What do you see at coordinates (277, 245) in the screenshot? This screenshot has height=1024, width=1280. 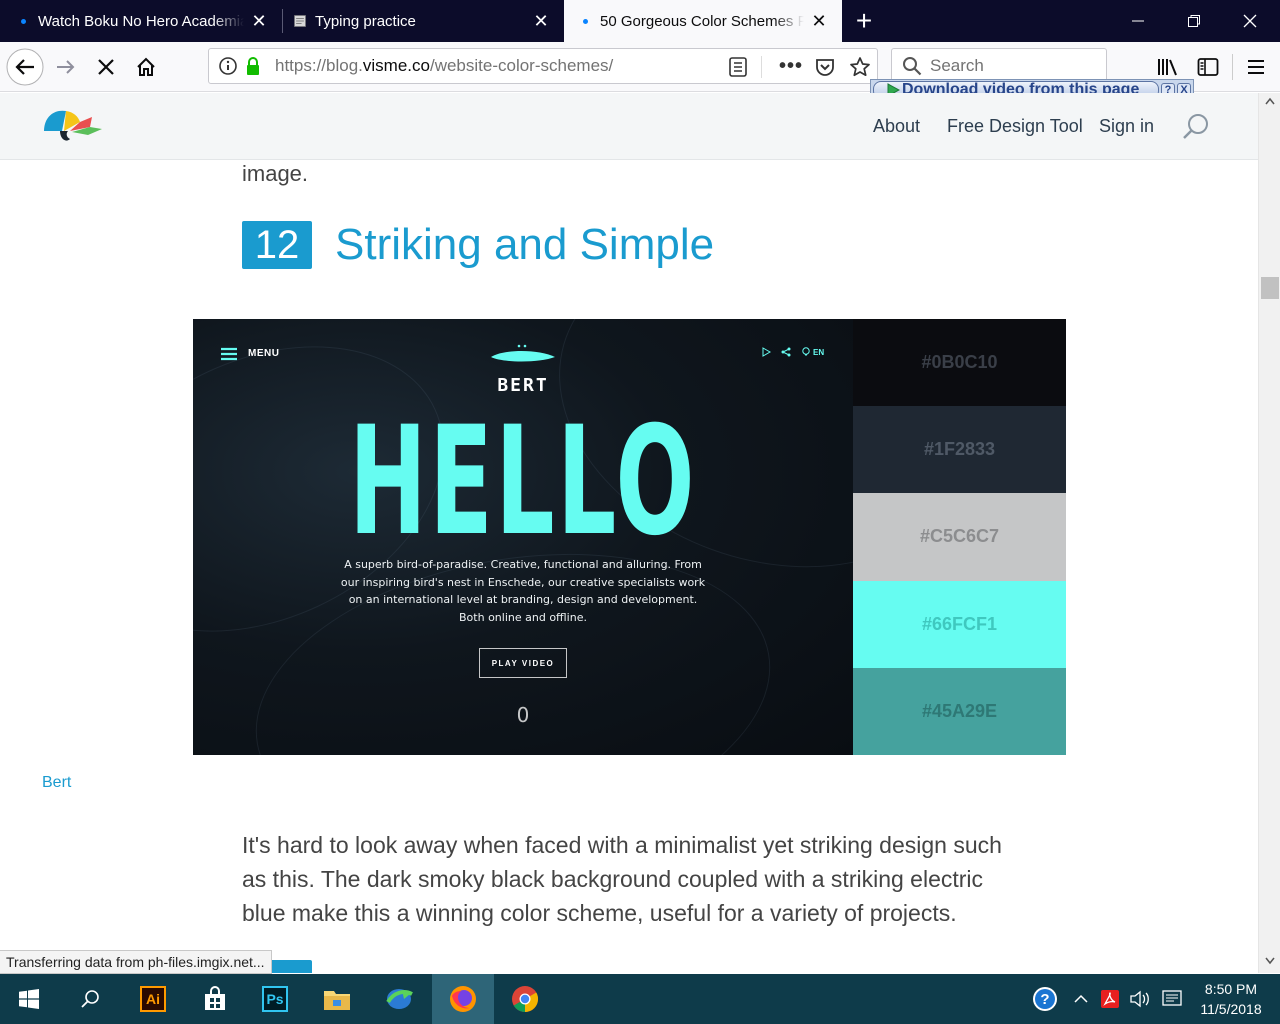 I see `section-number-badge: 12` at bounding box center [277, 245].